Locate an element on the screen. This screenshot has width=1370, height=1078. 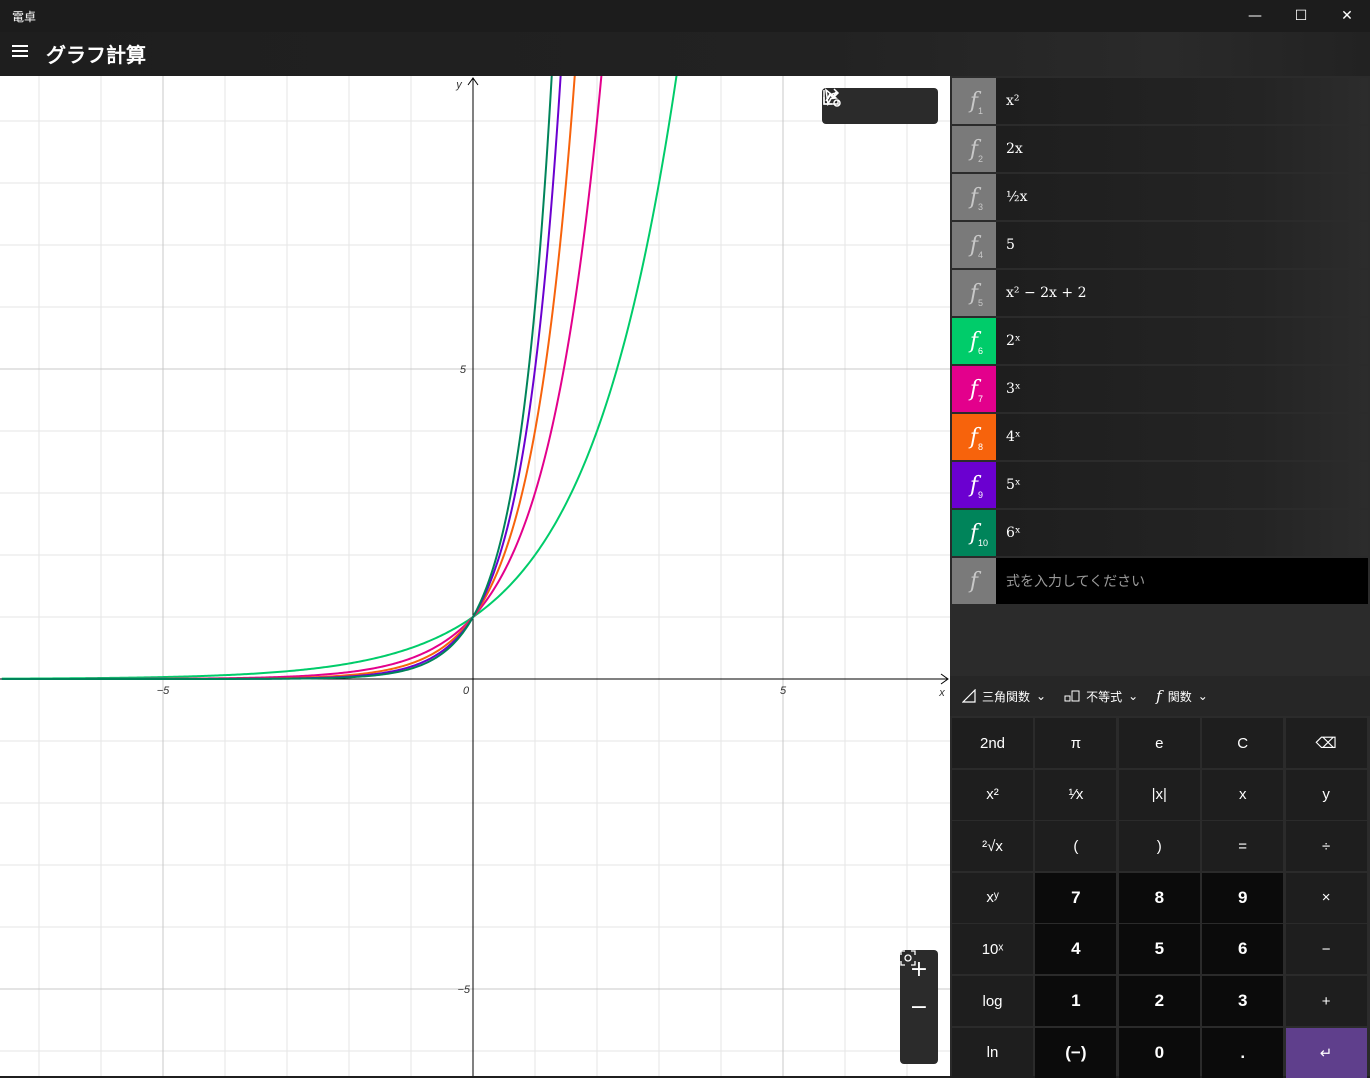
decimal-button: . is located at coordinates (1243, 1052).